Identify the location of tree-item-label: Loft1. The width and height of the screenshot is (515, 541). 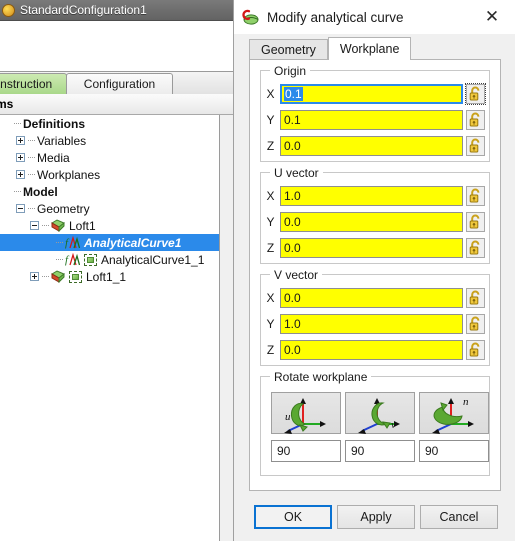
(82, 225).